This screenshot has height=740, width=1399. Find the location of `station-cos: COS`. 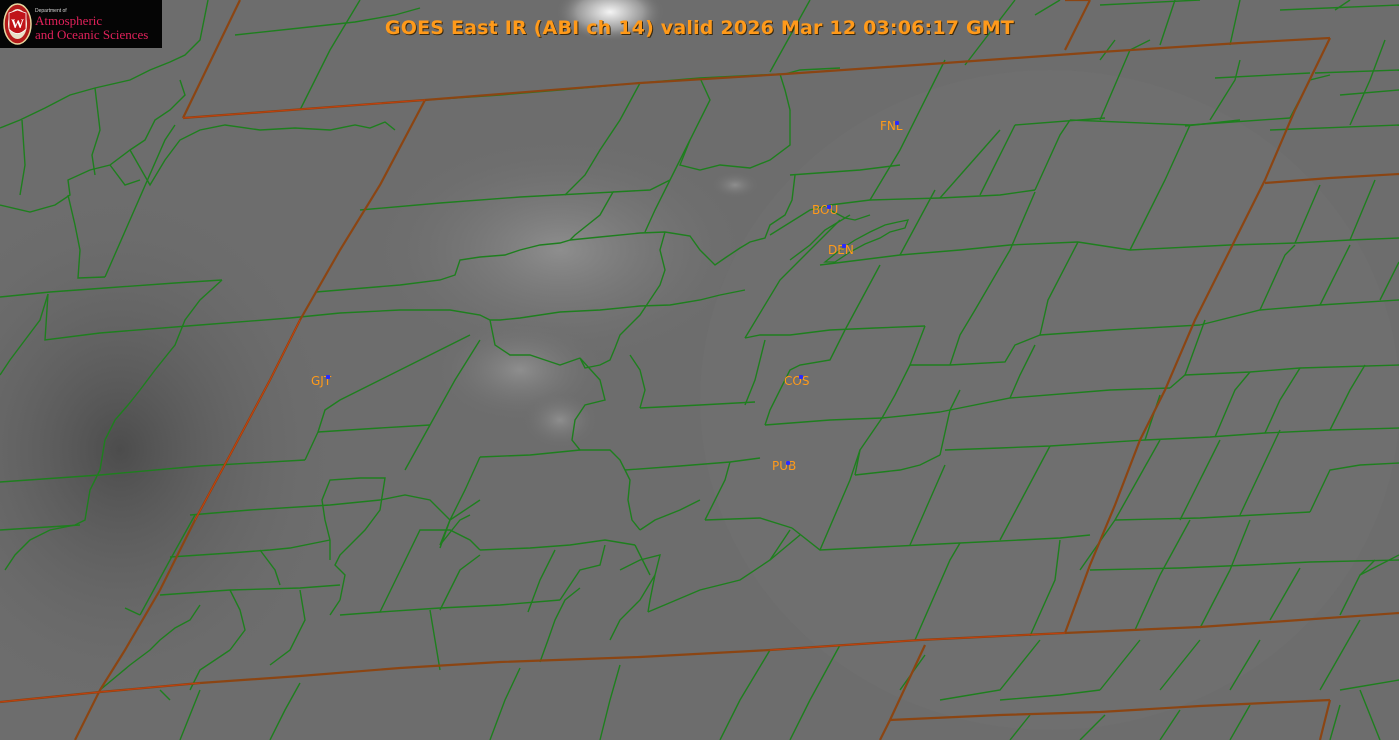

station-cos: COS is located at coordinates (796, 381).